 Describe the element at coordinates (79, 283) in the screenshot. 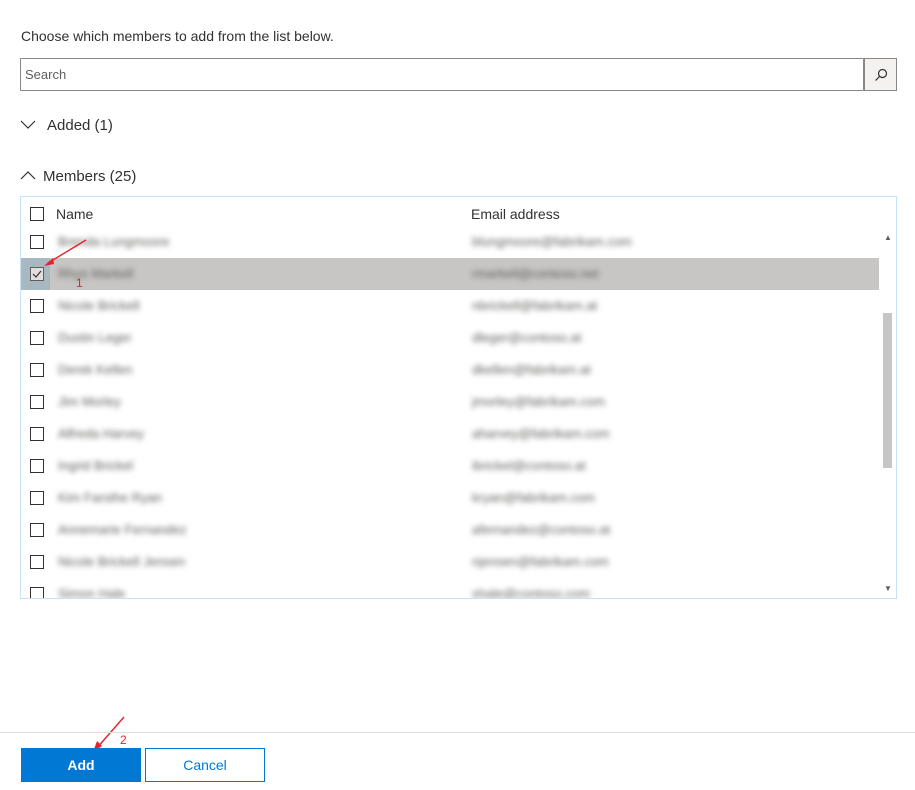

I see `annotation-step-1: 1` at that location.